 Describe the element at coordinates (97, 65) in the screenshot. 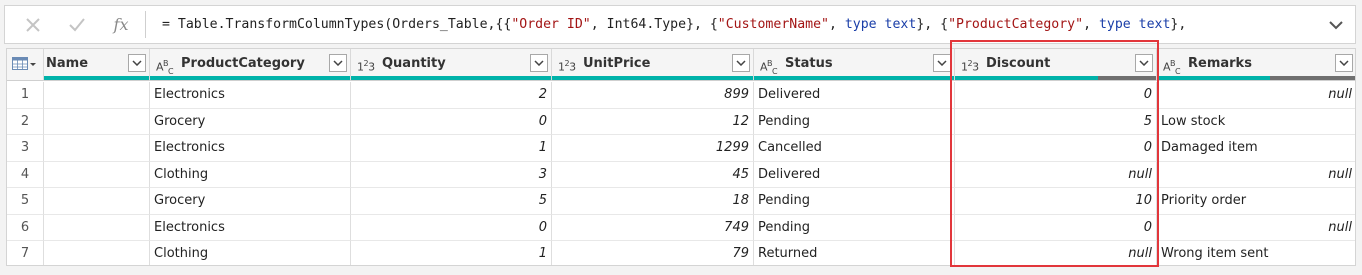

I see `column-header-name: Name` at that location.